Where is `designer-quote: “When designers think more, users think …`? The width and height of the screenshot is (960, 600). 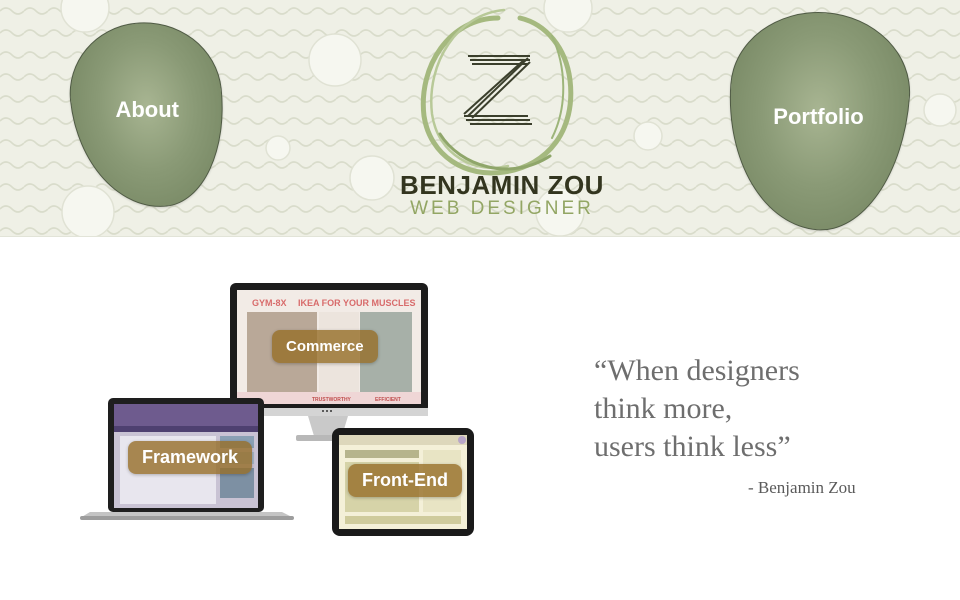 designer-quote: “When designers think more, users think … is located at coordinates (744, 409).